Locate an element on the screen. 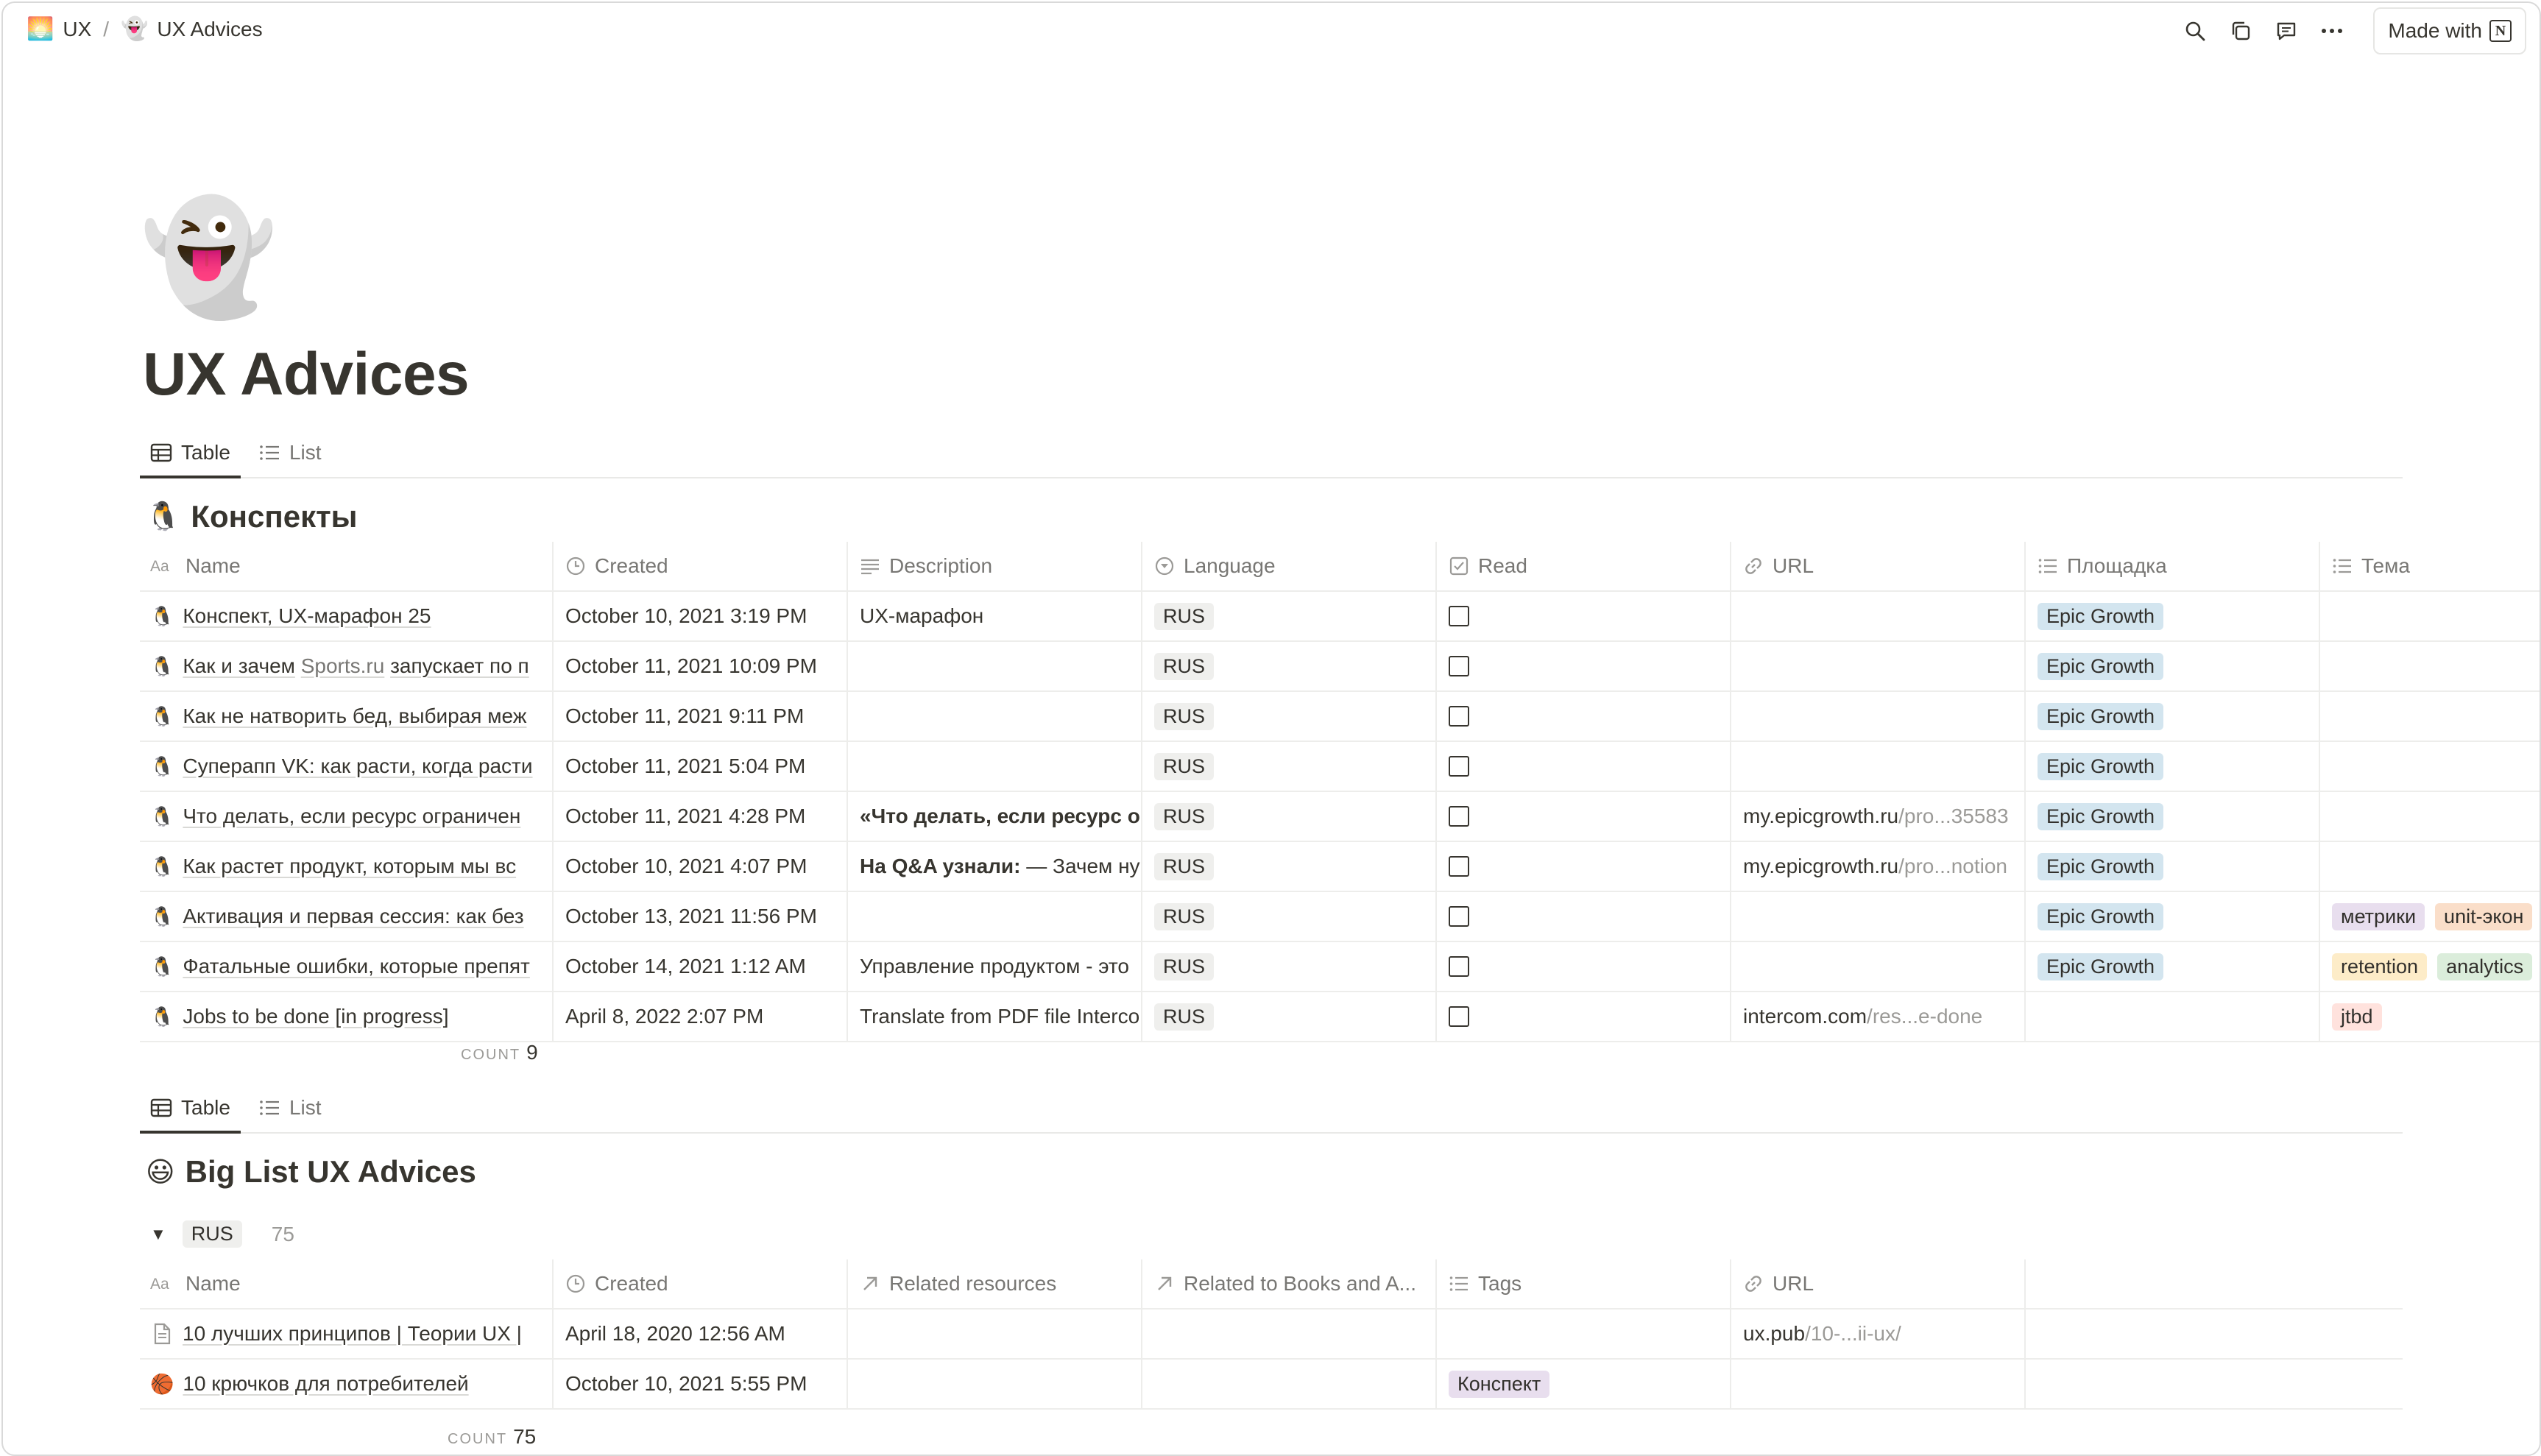 The height and width of the screenshot is (1456, 2541). search-icon is located at coordinates (2195, 31).